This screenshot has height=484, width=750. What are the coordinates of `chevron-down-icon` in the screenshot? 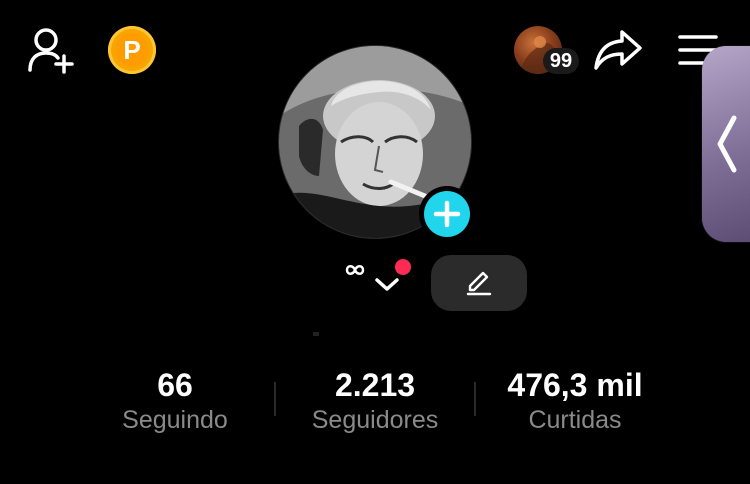 It's located at (387, 284).